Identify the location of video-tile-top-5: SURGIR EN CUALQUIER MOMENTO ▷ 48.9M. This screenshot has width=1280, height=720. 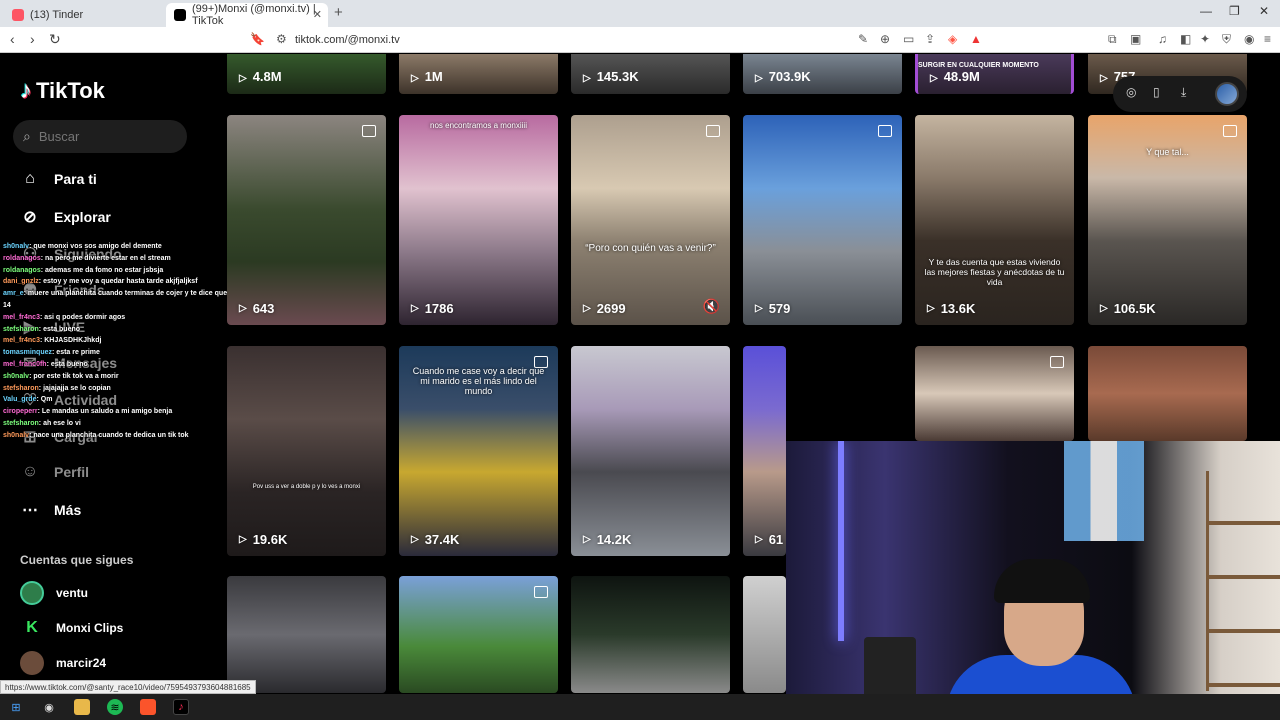
(994, 74).